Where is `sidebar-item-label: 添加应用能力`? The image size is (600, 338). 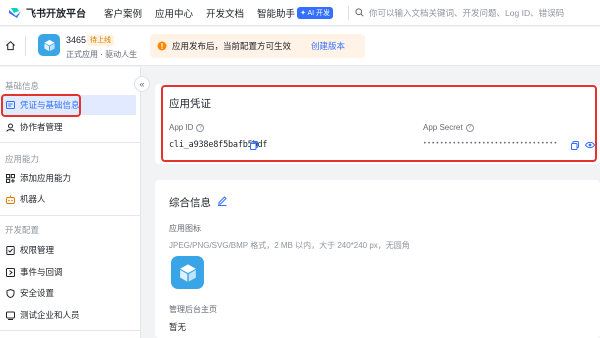
sidebar-item-label: 添加应用能力 is located at coordinates (46, 178).